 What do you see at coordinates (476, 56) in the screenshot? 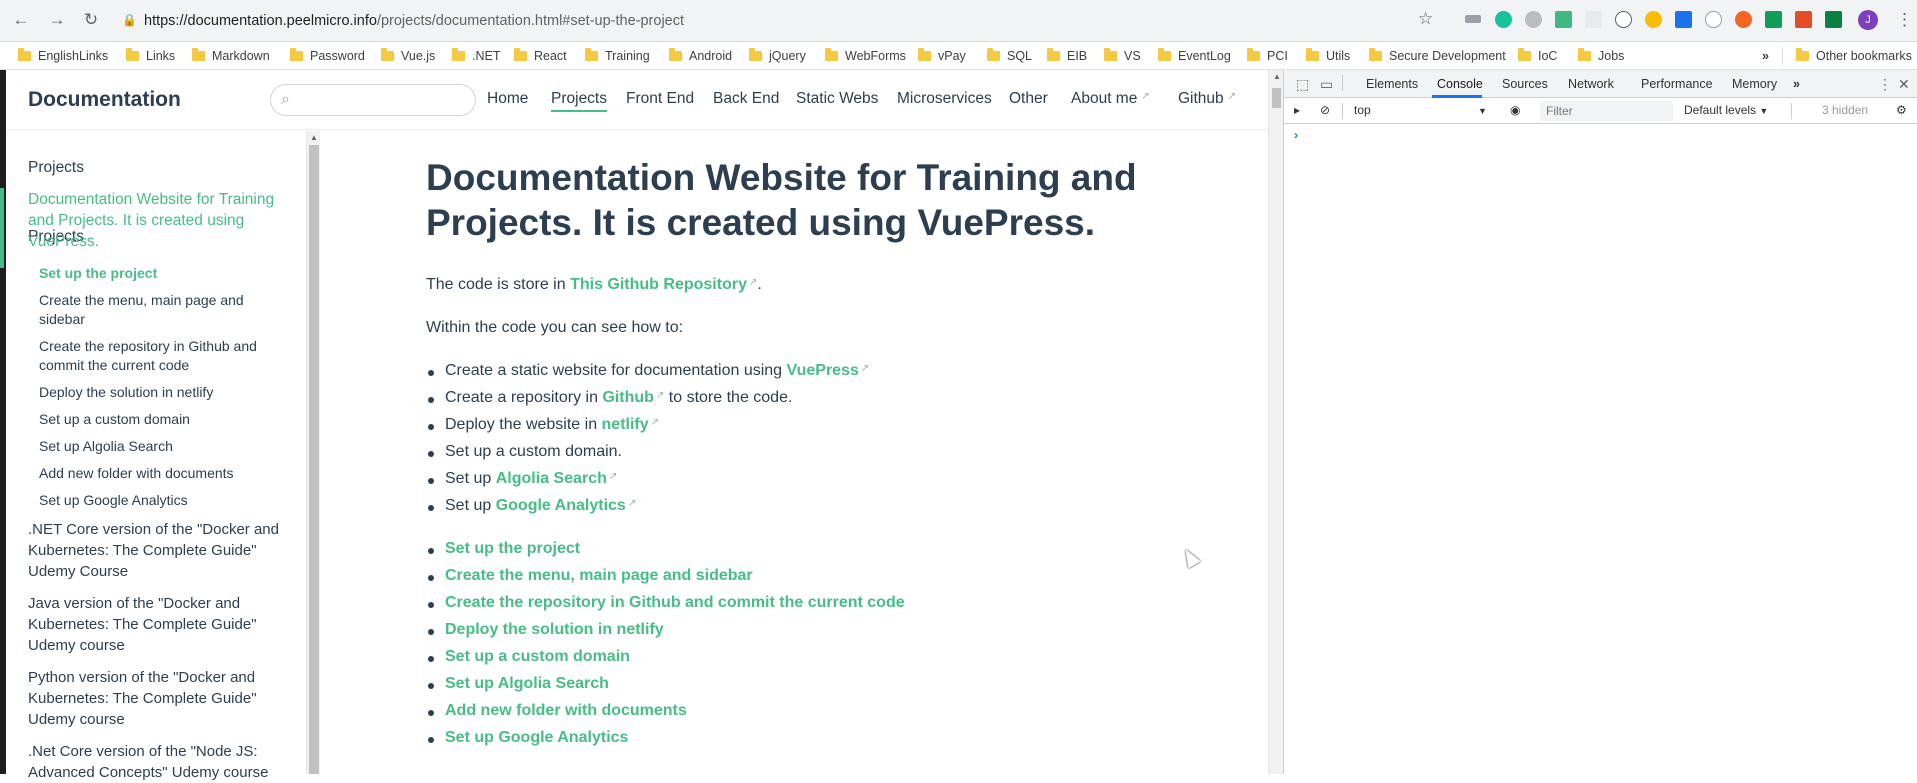
I see `bookmark-folder: .NET` at bounding box center [476, 56].